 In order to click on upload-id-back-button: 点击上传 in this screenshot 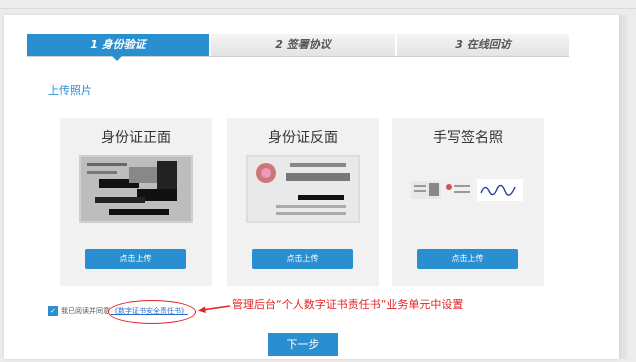, I will do `click(302, 259)`.